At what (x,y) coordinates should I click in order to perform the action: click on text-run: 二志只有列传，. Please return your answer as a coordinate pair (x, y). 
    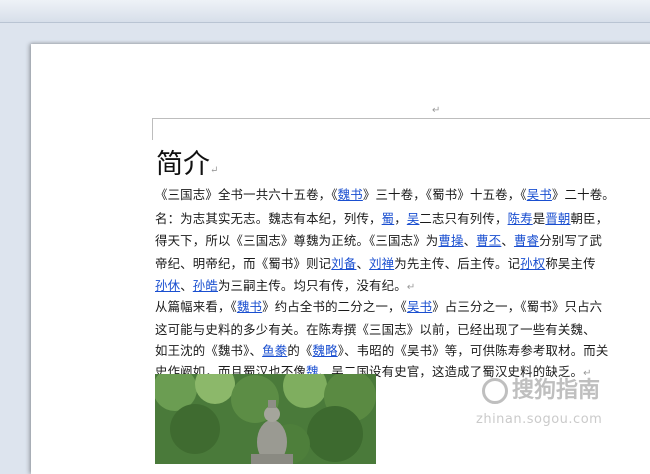
    Looking at the image, I should click on (463, 218).